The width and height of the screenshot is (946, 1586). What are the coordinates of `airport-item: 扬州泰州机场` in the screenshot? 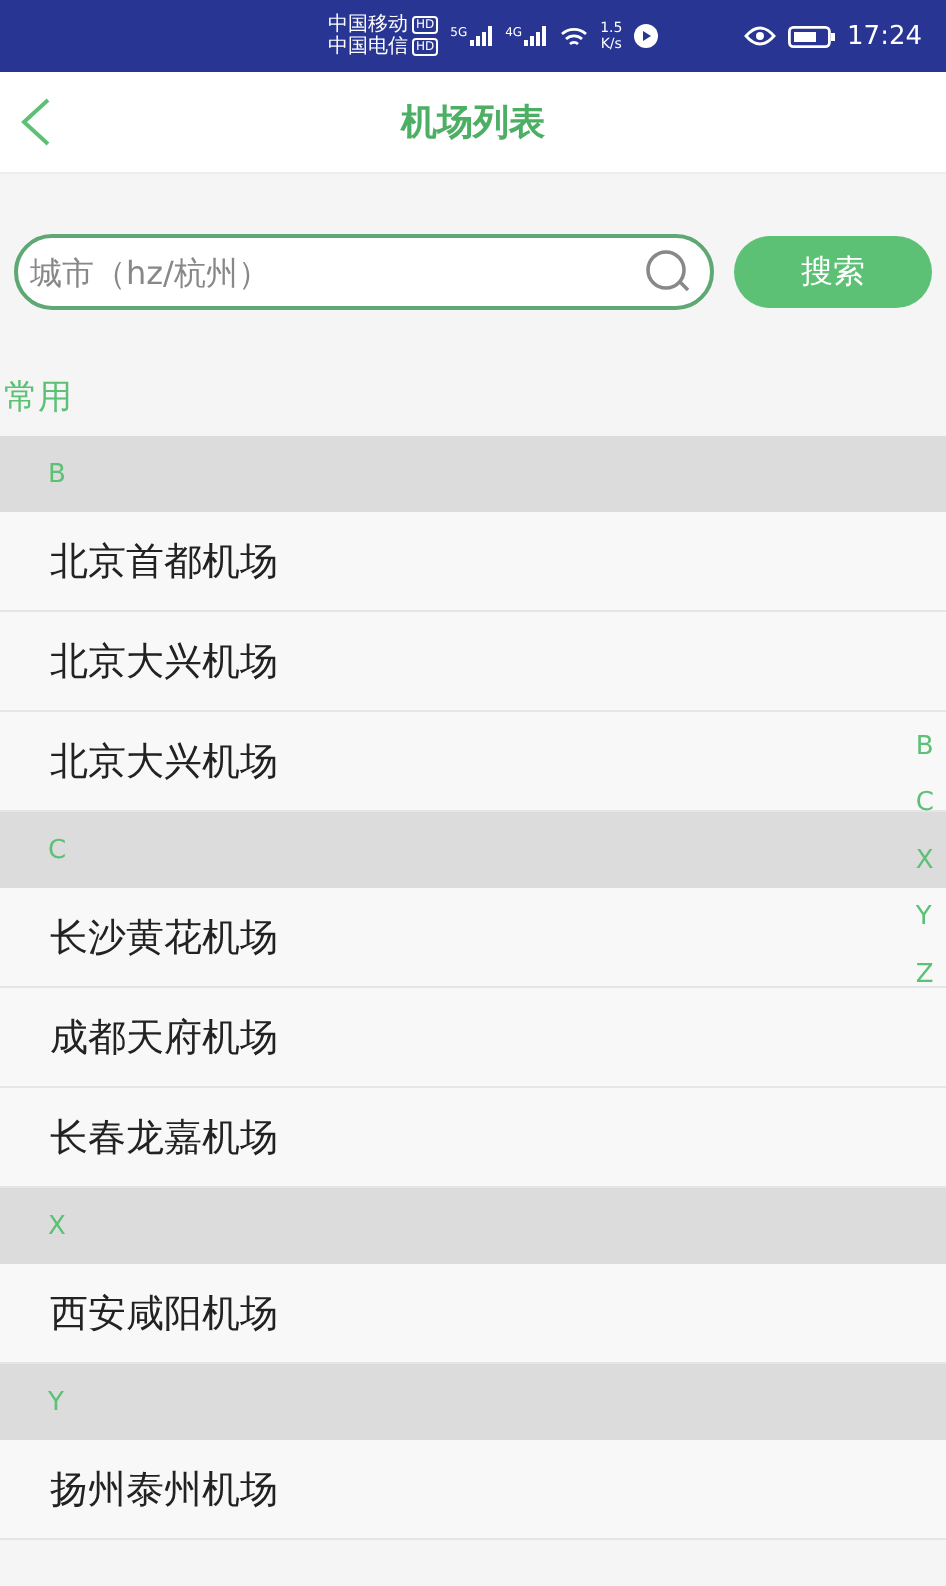 It's located at (164, 1489).